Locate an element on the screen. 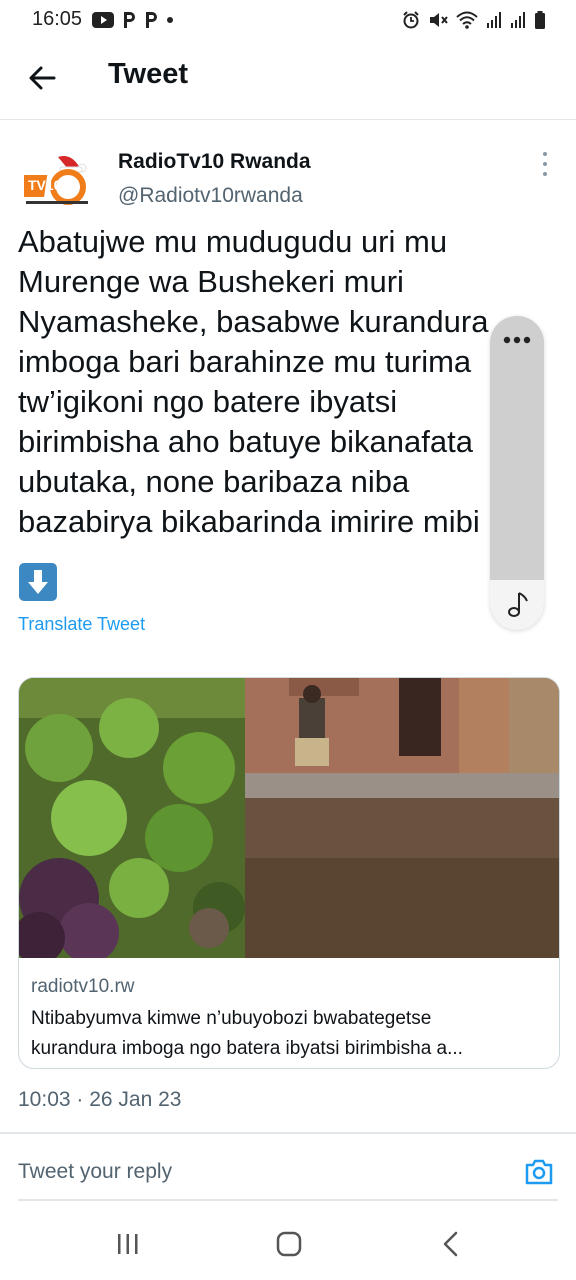 Image resolution: width=576 pixels, height=1280 pixels. back-icon is located at coordinates (42, 78).